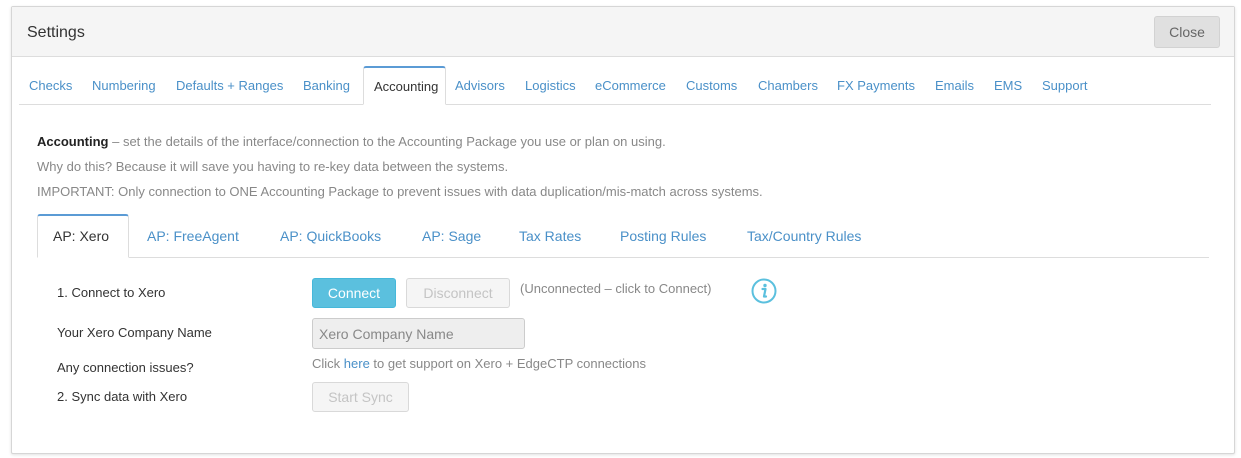 The height and width of the screenshot is (458, 1241). Describe the element at coordinates (711, 85) in the screenshot. I see `tab-customs: Customs` at that location.